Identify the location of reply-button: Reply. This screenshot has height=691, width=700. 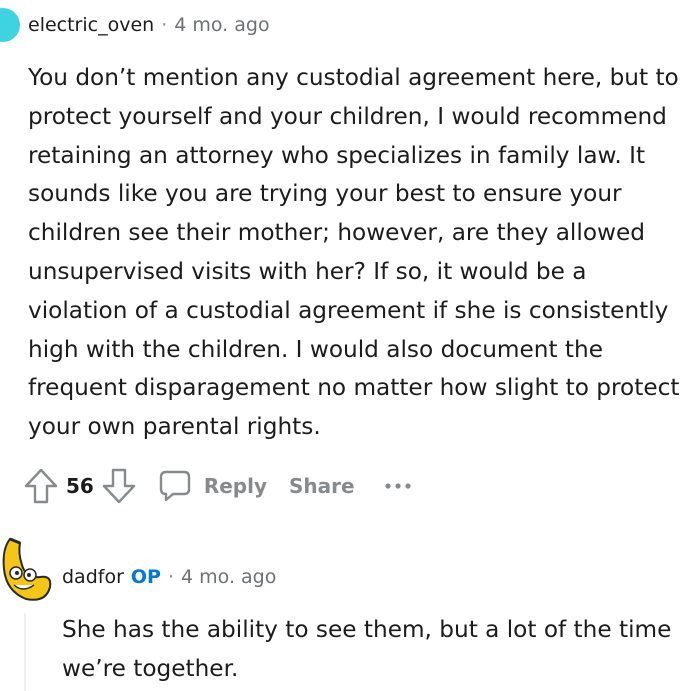
(212, 486).